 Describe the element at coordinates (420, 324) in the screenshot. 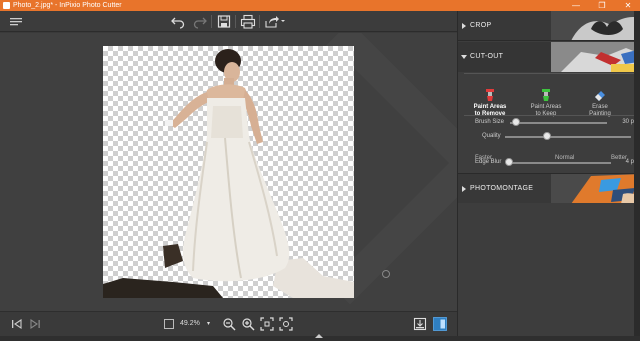

I see `export-icon` at that location.